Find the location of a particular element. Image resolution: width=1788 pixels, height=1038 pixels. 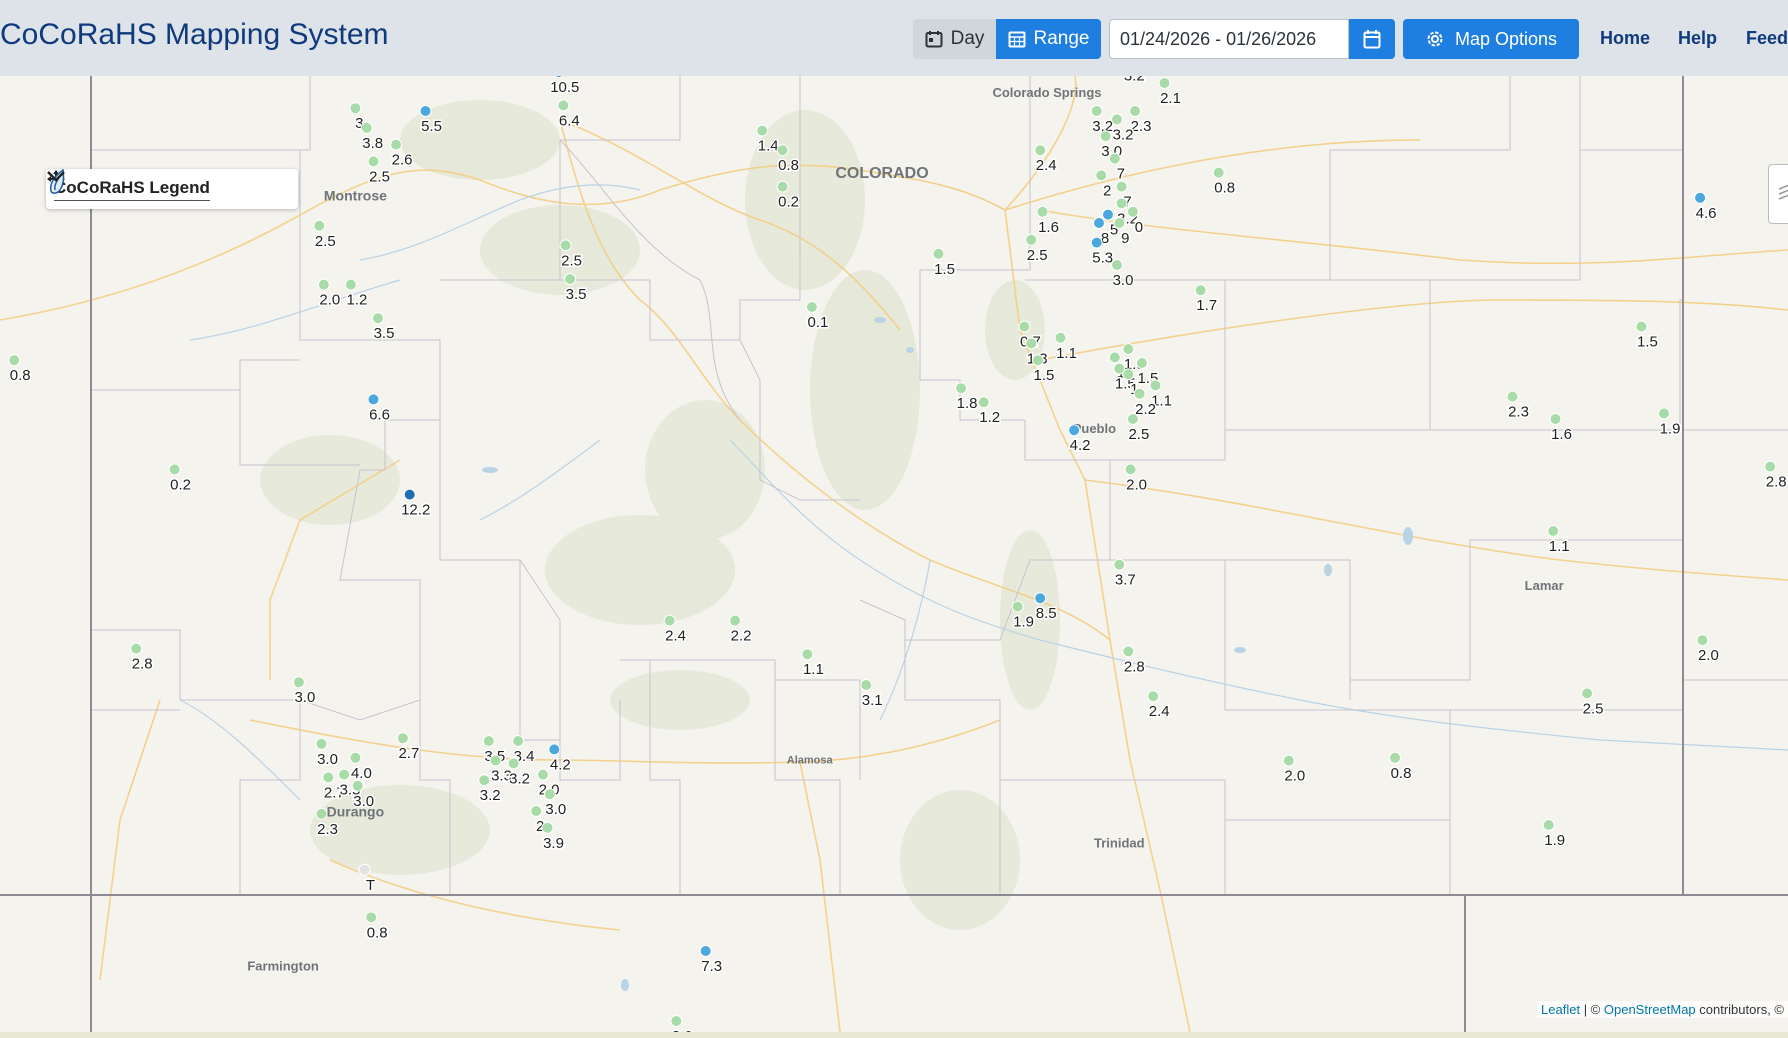

nav-home-link: Home is located at coordinates (1625, 38).